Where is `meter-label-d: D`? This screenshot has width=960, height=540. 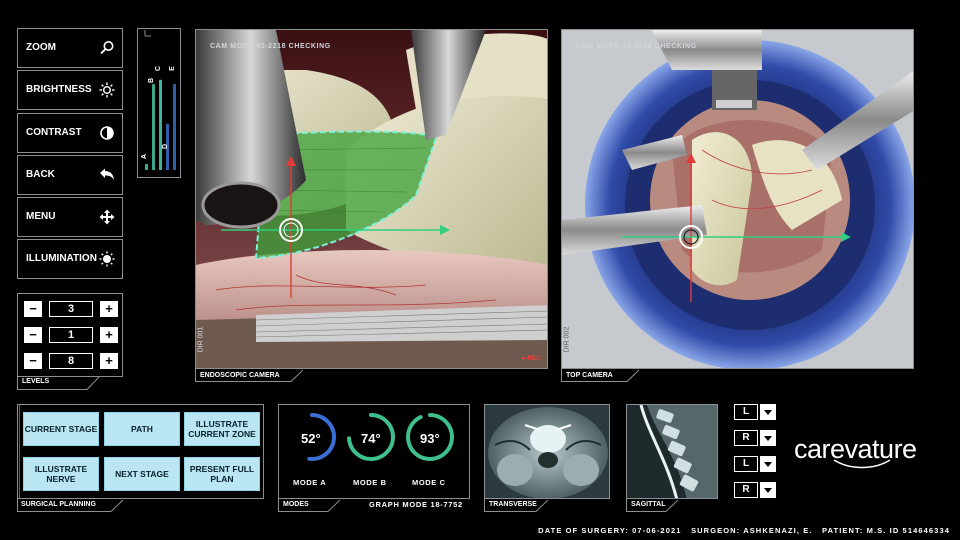 meter-label-d: D is located at coordinates (166, 146).